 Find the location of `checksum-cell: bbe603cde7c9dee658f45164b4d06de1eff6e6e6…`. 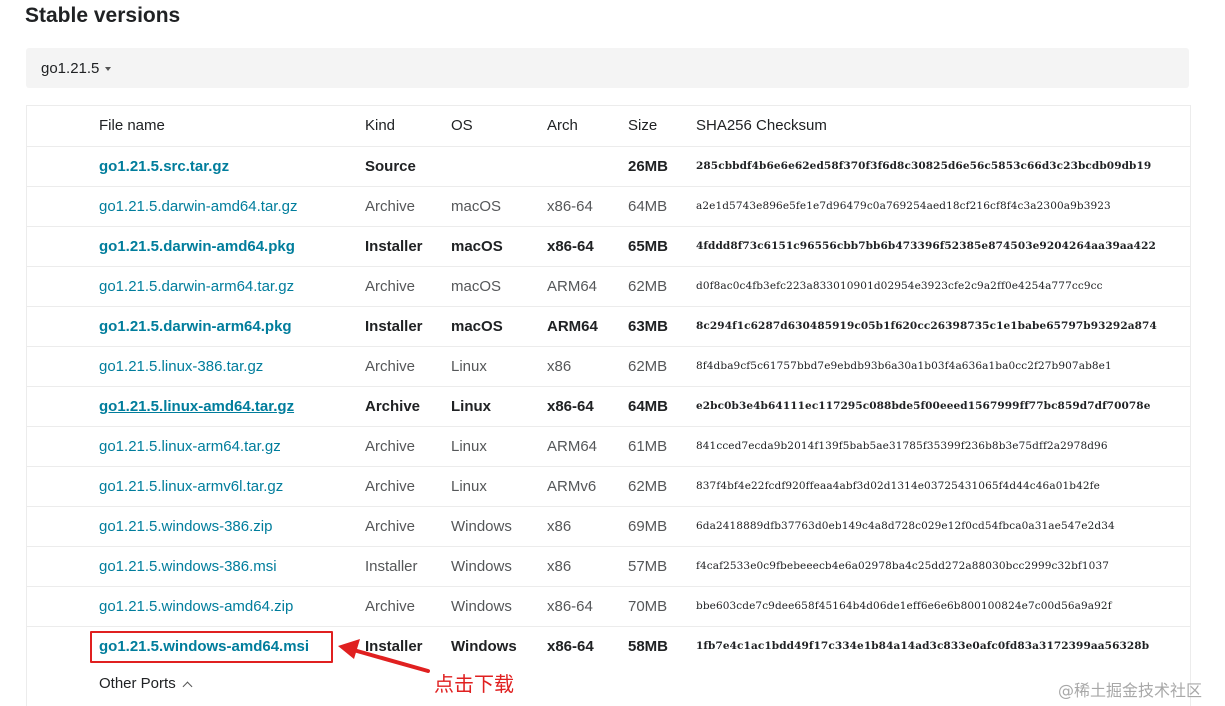

checksum-cell: bbe603cde7c9dee658f45164b4d06de1eff6e6e6… is located at coordinates (904, 606).